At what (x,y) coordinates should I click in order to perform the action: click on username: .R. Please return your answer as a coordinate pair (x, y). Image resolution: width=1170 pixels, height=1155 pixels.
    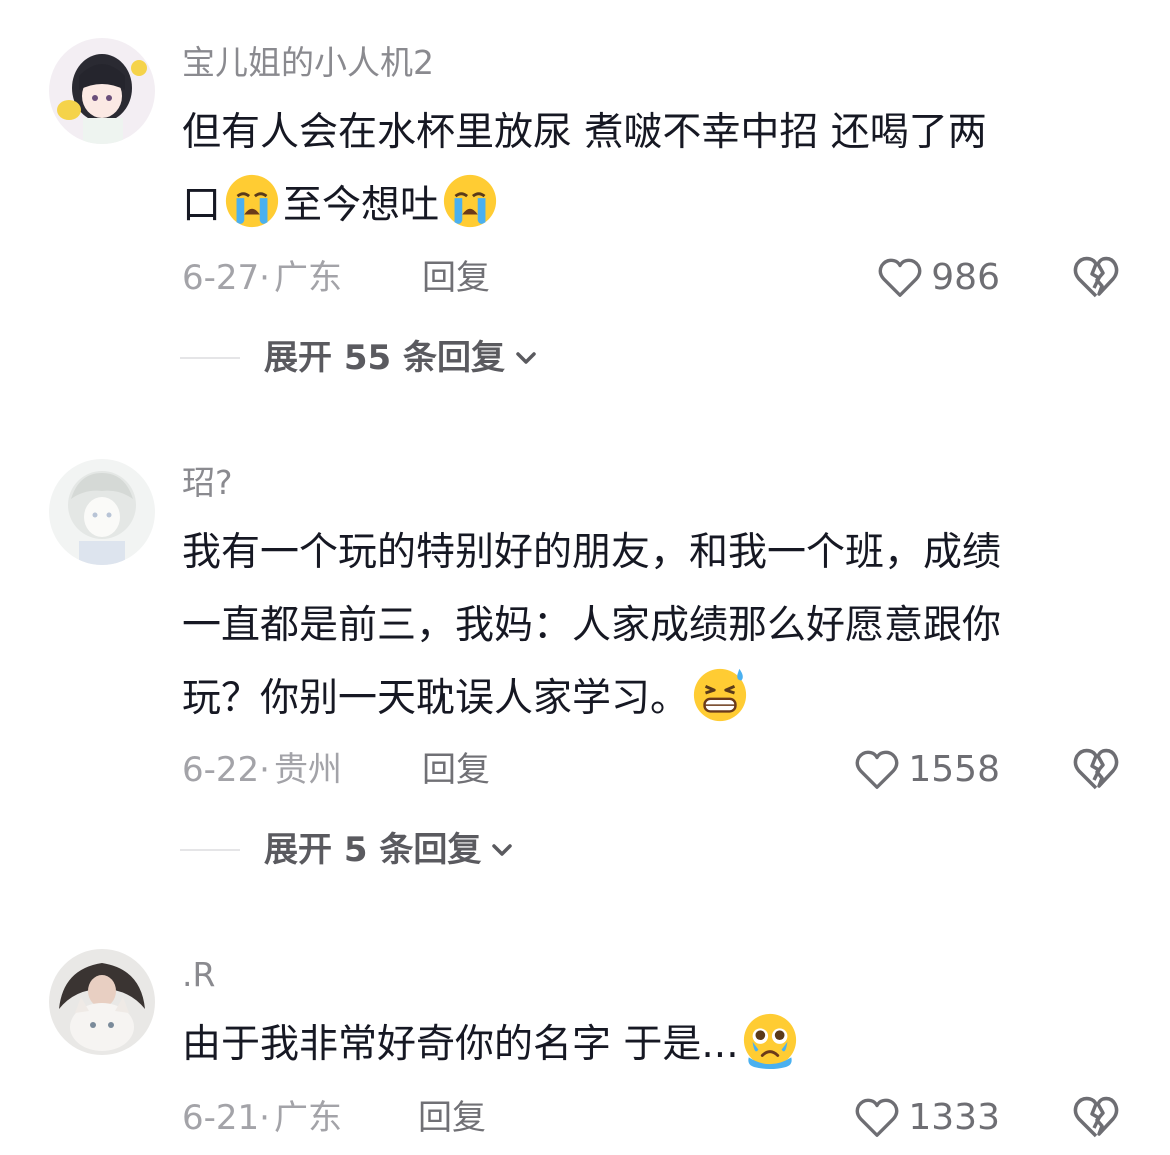
    Looking at the image, I should click on (198, 975).